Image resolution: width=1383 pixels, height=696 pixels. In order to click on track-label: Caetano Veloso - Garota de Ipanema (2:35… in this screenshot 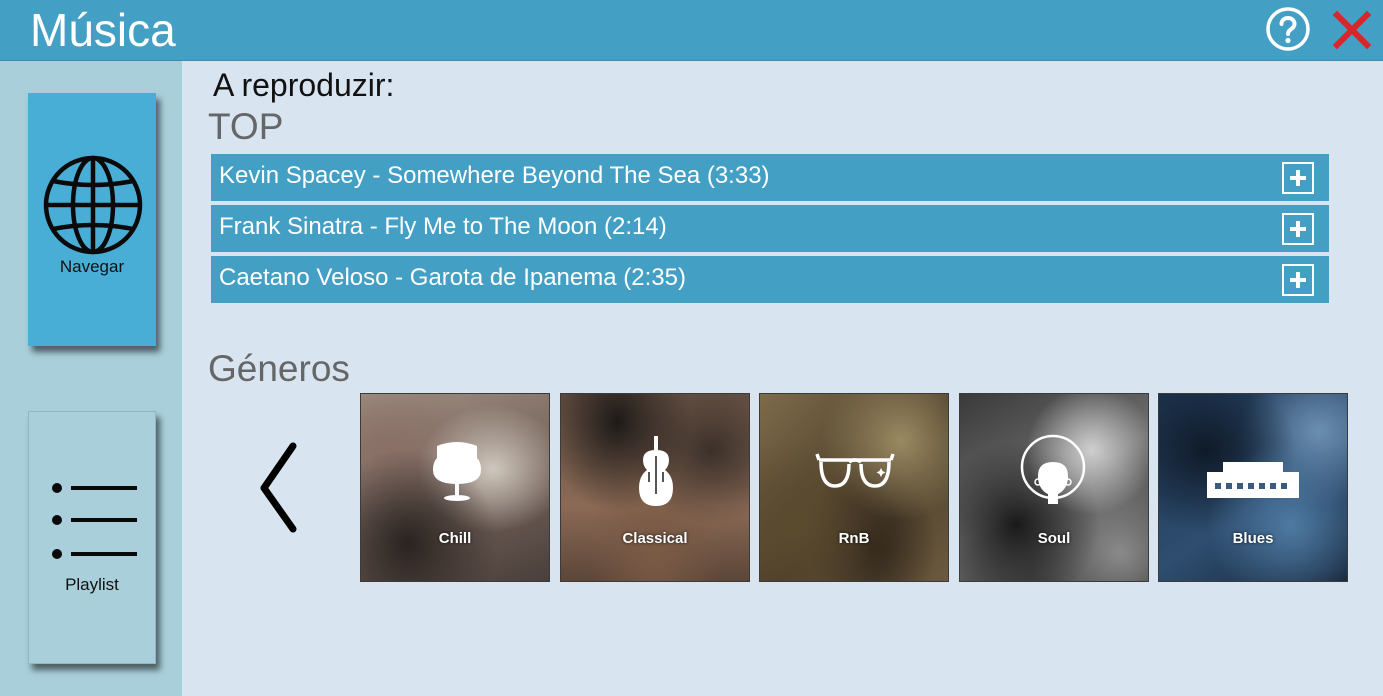, I will do `click(452, 277)`.